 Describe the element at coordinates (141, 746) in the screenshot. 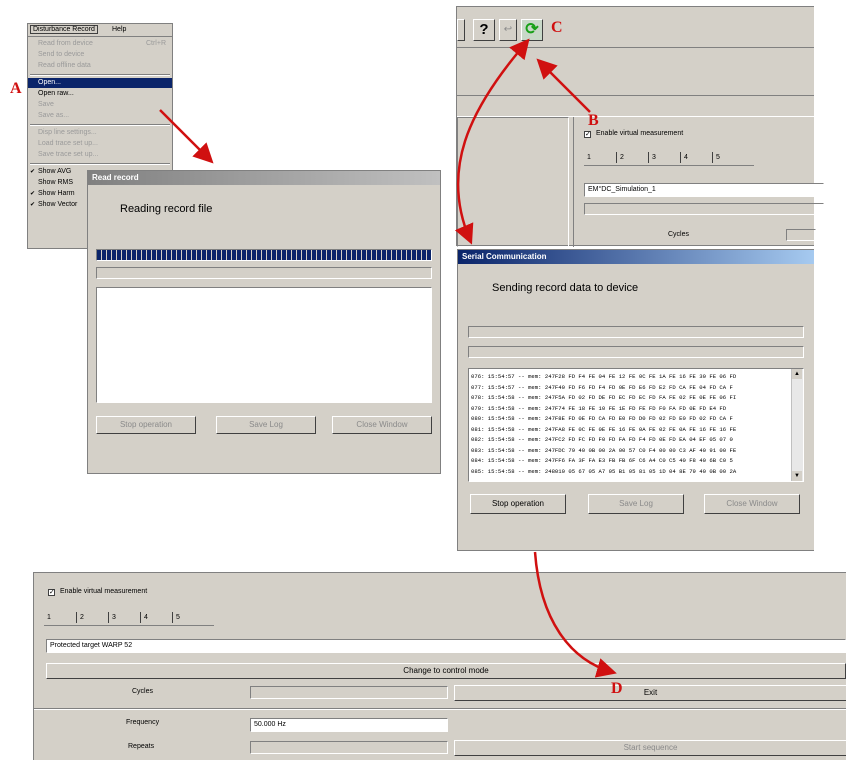

I see `repeats-label: Repeats` at that location.